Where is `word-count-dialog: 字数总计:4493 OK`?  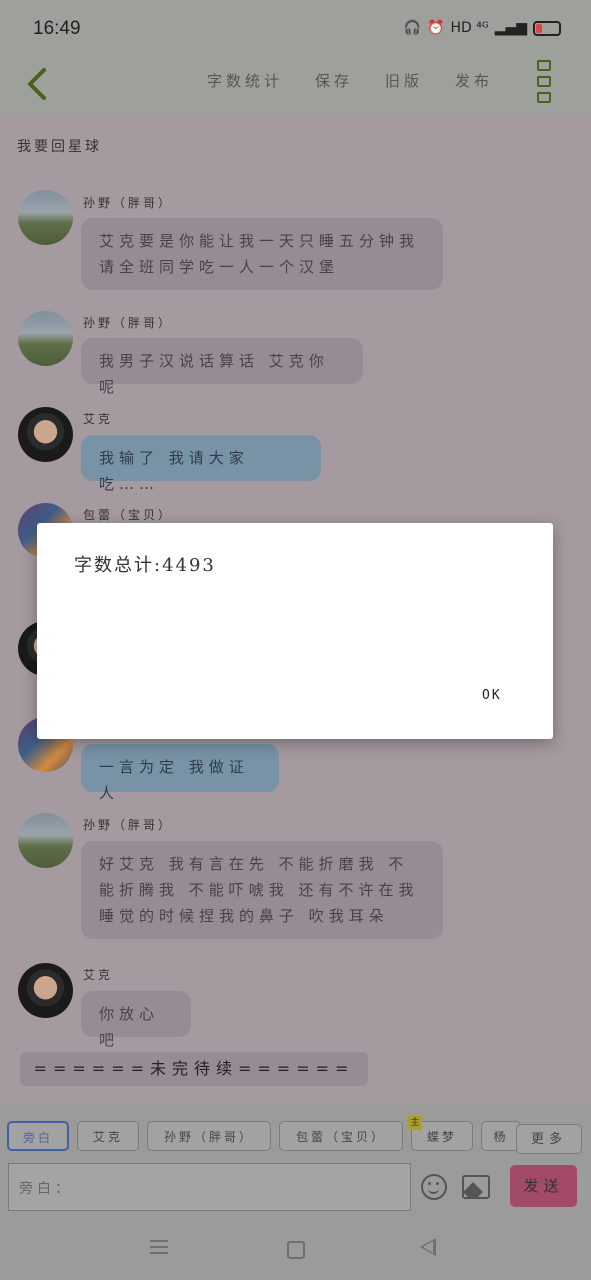
word-count-dialog: 字数总计:4493 OK is located at coordinates (295, 631).